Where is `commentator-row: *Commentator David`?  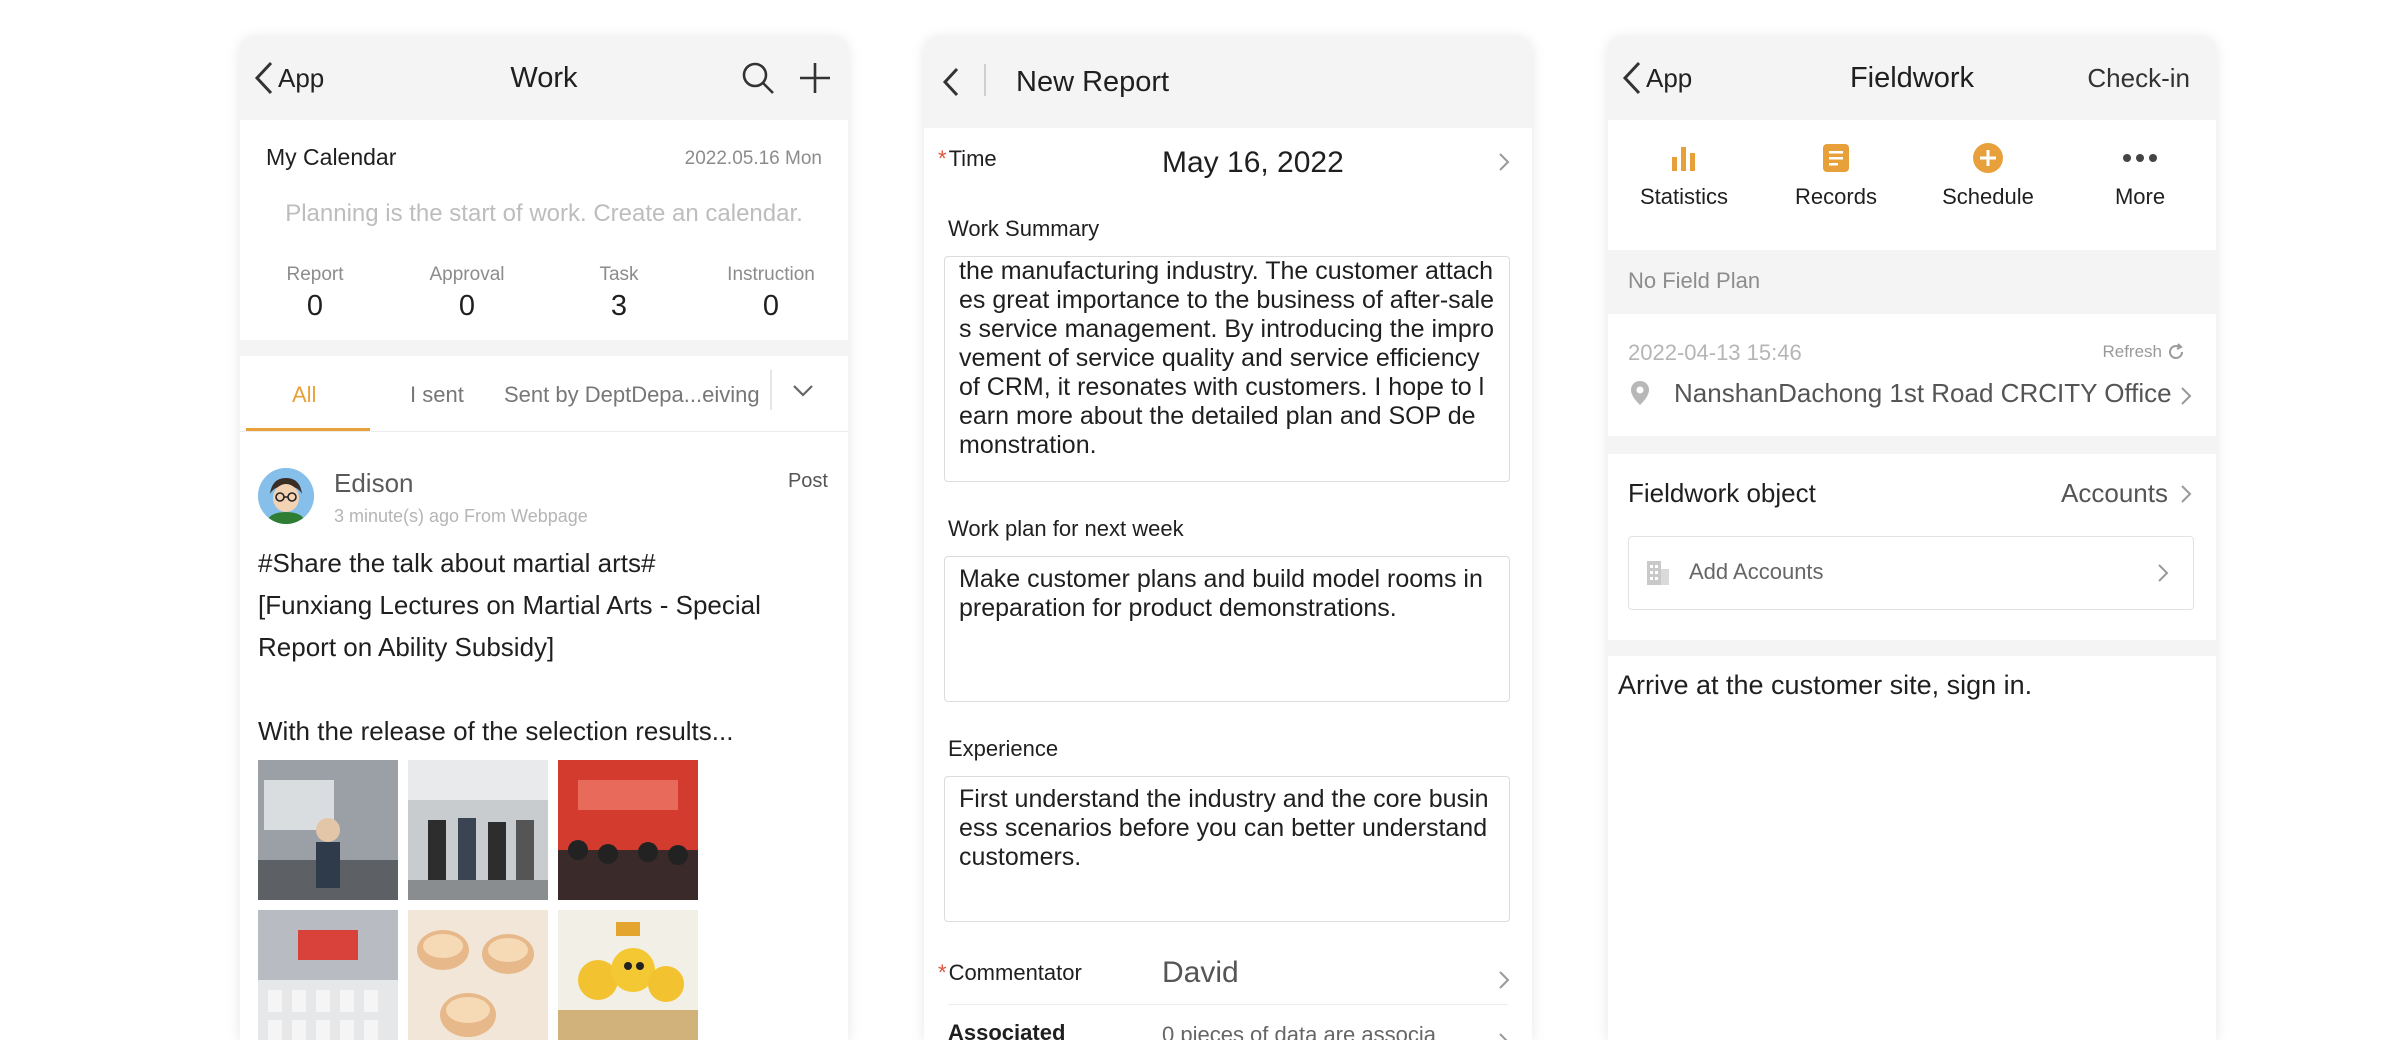 commentator-row: *Commentator David is located at coordinates (1228, 976).